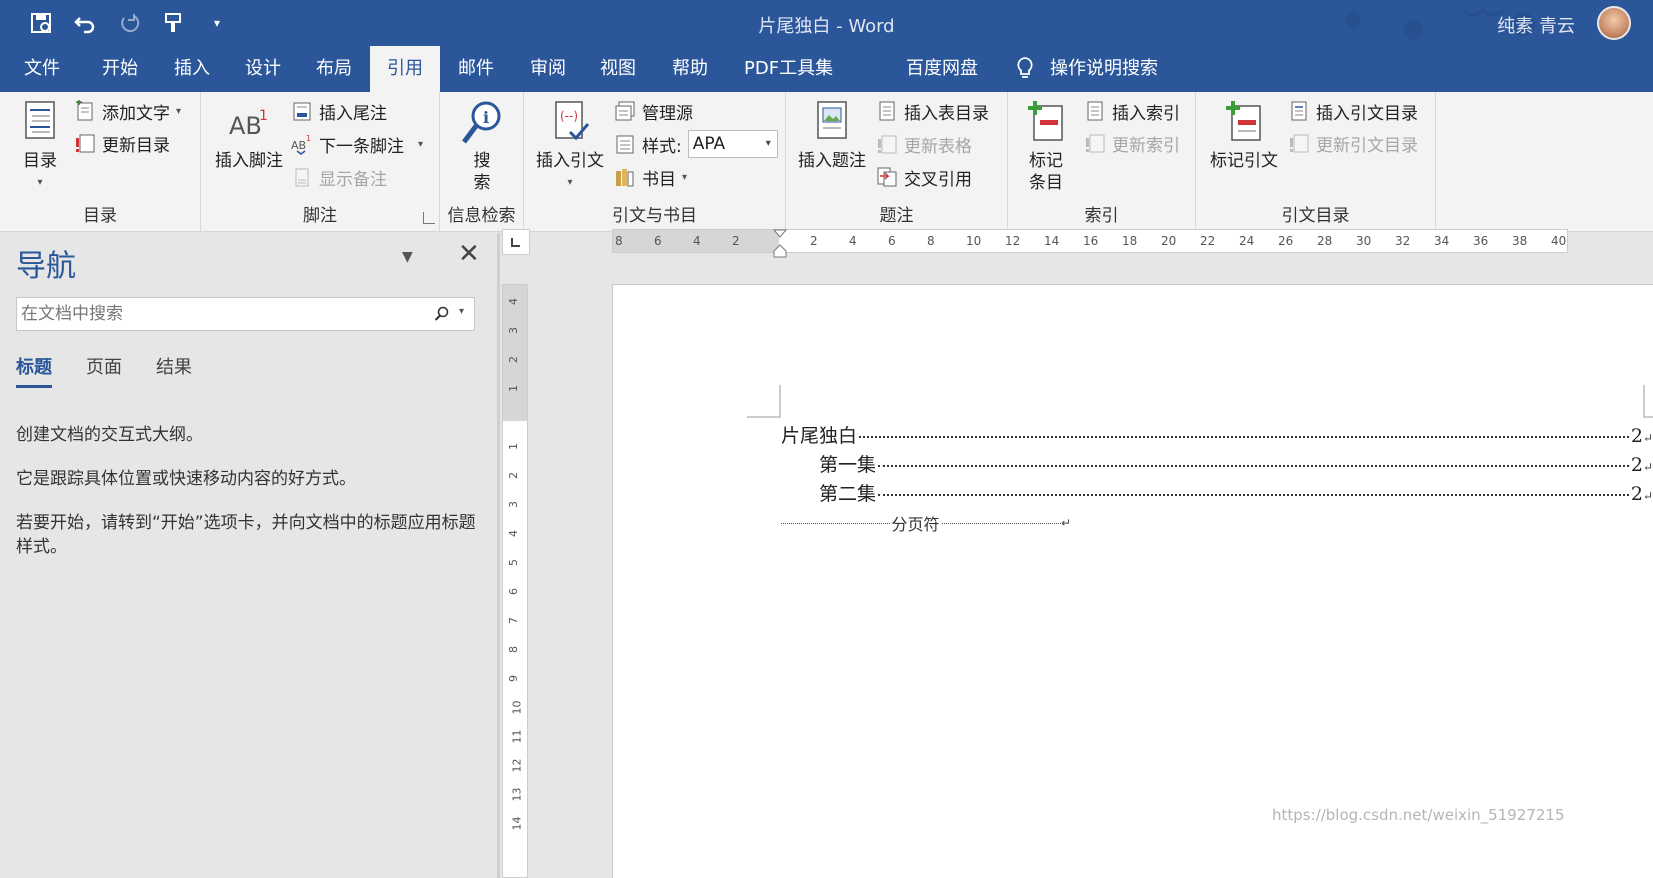  What do you see at coordinates (513, 678) in the screenshot?
I see `ruler-tick-label: 9` at bounding box center [513, 678].